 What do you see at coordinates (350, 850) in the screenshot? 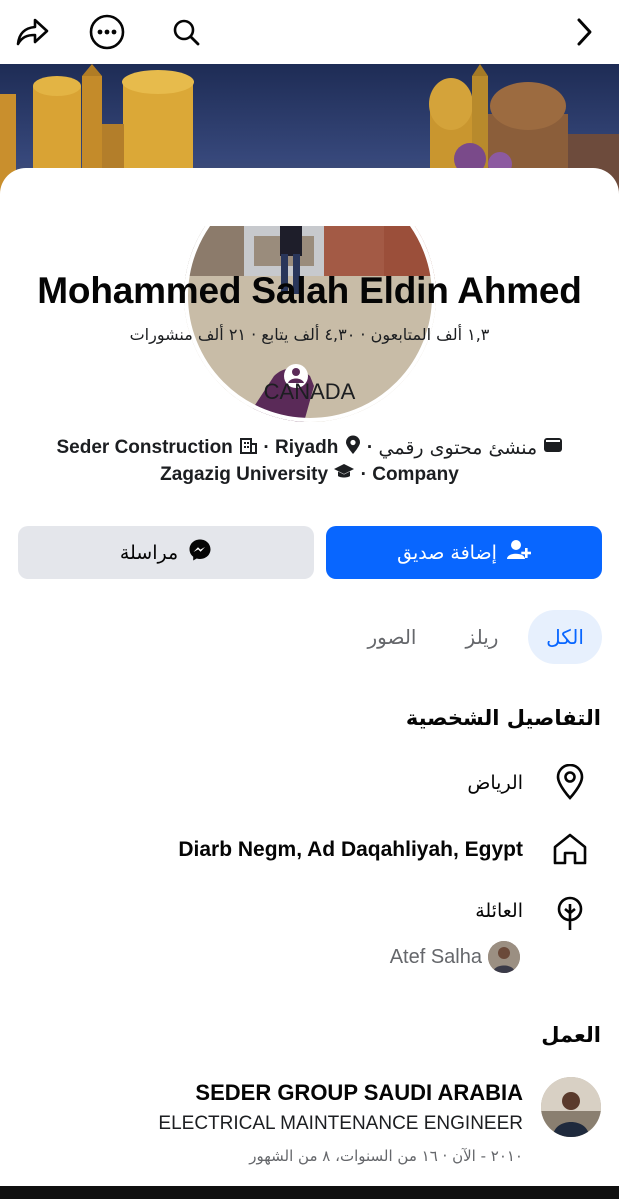
I see `hometown-text: Diarb Negm, Ad Daqahliyah, Egypt` at bounding box center [350, 850].